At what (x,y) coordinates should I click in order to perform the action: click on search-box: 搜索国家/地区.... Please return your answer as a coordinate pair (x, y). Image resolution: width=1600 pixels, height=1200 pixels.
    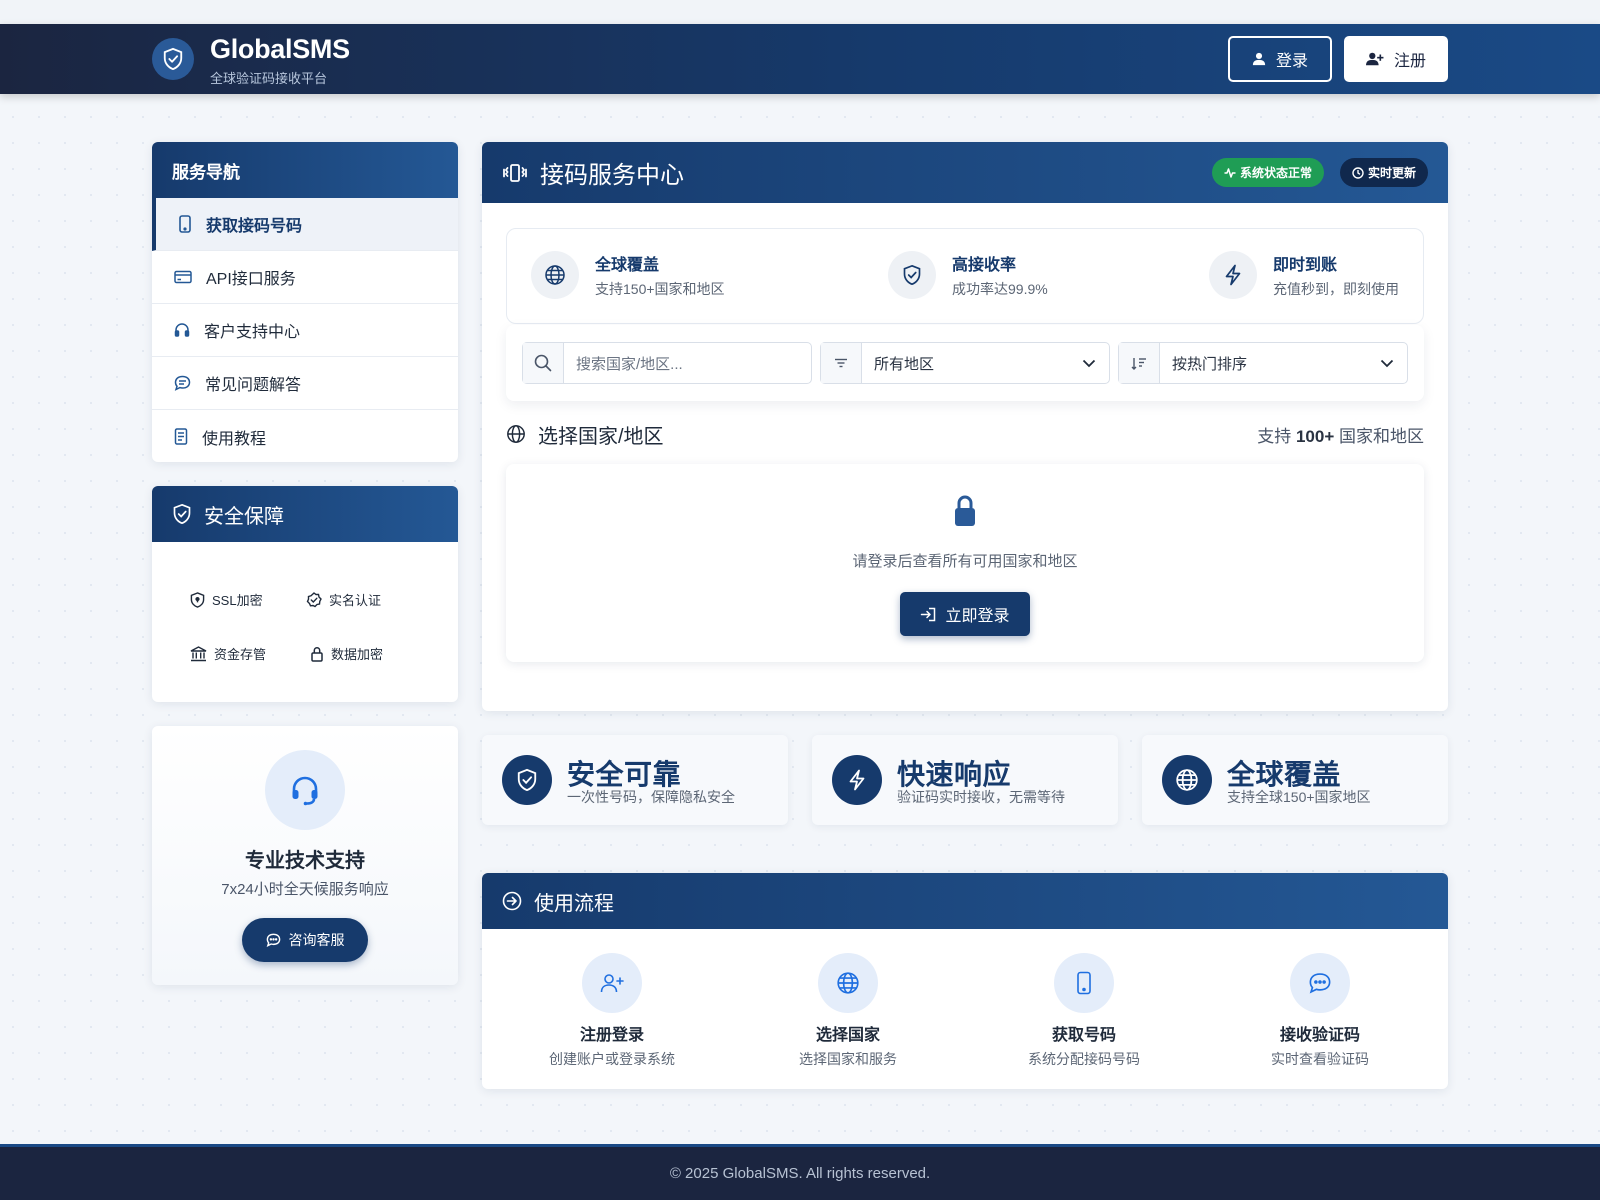
    Looking at the image, I should click on (667, 363).